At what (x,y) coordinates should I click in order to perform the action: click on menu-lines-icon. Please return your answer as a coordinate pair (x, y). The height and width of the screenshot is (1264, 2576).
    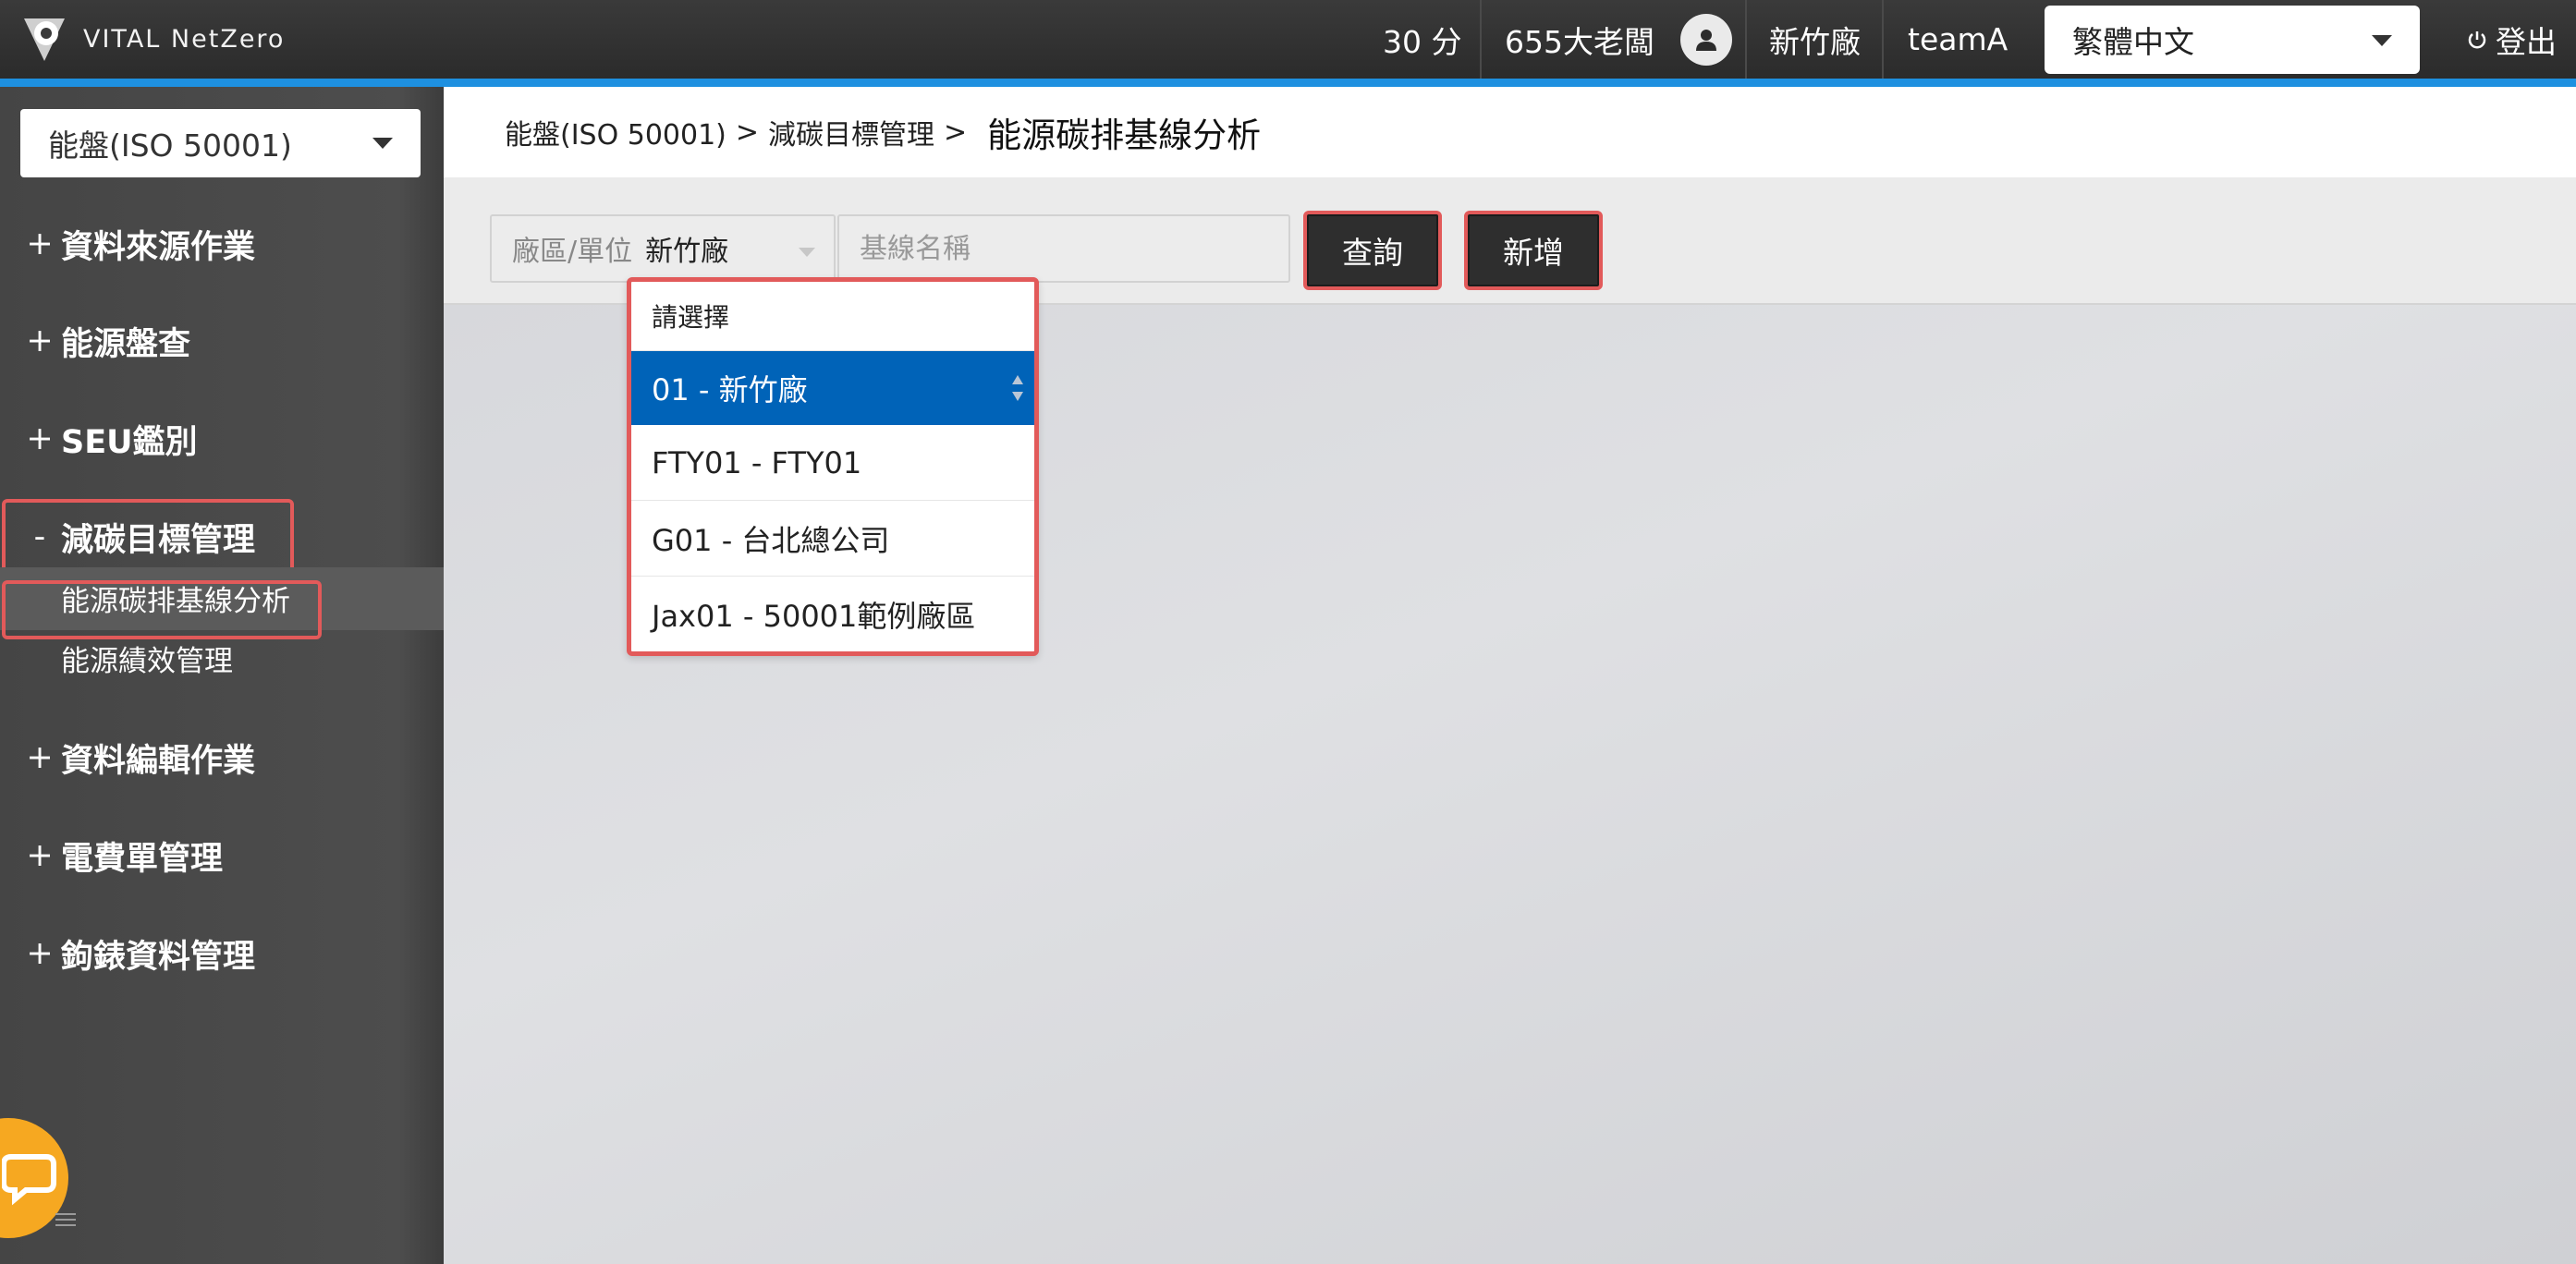
    Looking at the image, I should click on (65, 1219).